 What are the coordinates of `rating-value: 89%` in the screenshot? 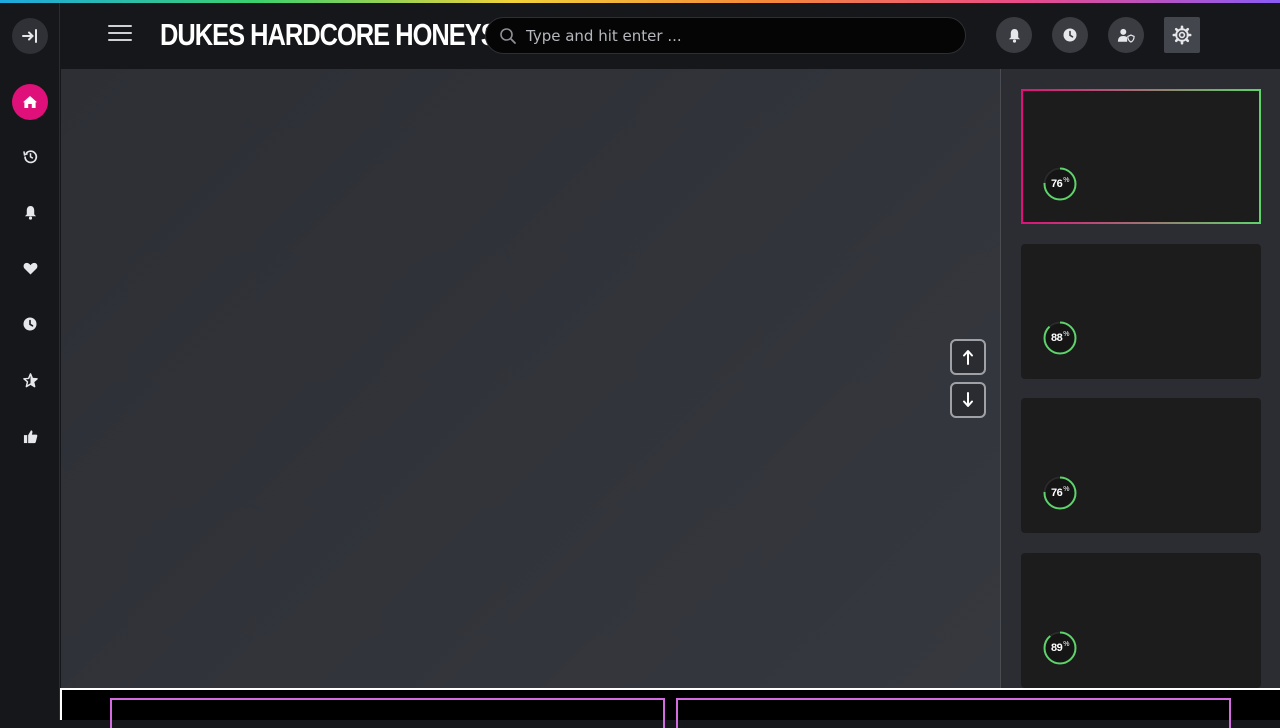 It's located at (1060, 647).